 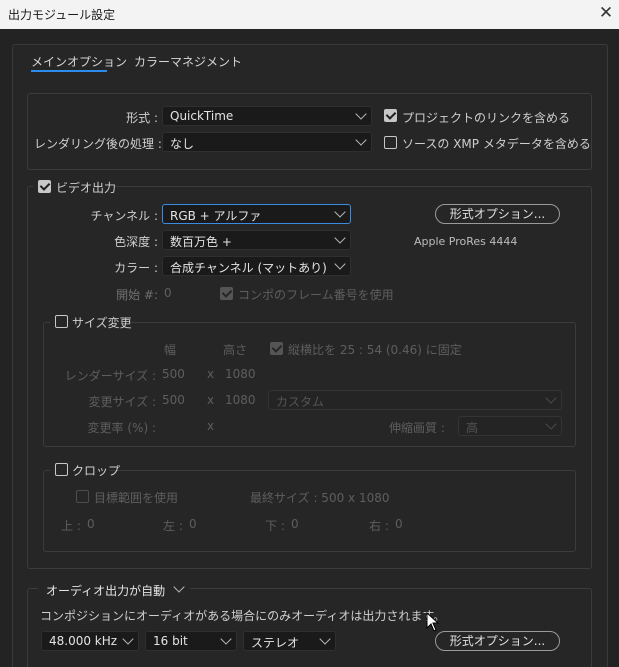 What do you see at coordinates (267, 116) in the screenshot?
I see `format-dropdown: QuickTime` at bounding box center [267, 116].